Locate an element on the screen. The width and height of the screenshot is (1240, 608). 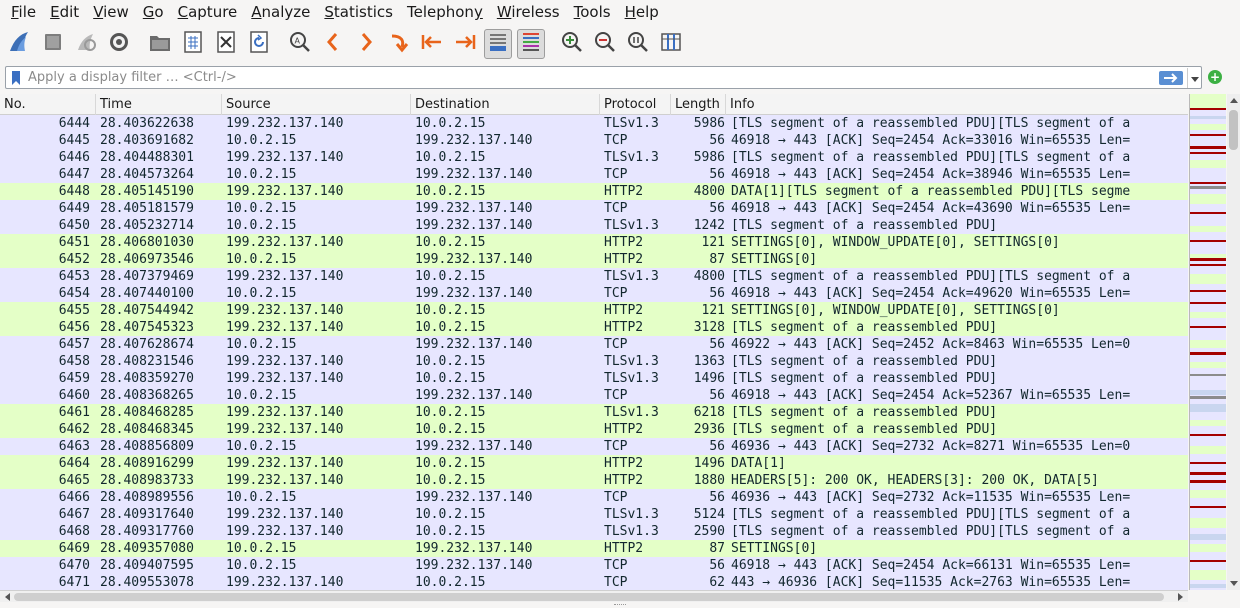
previous-packet-button is located at coordinates (333, 44).